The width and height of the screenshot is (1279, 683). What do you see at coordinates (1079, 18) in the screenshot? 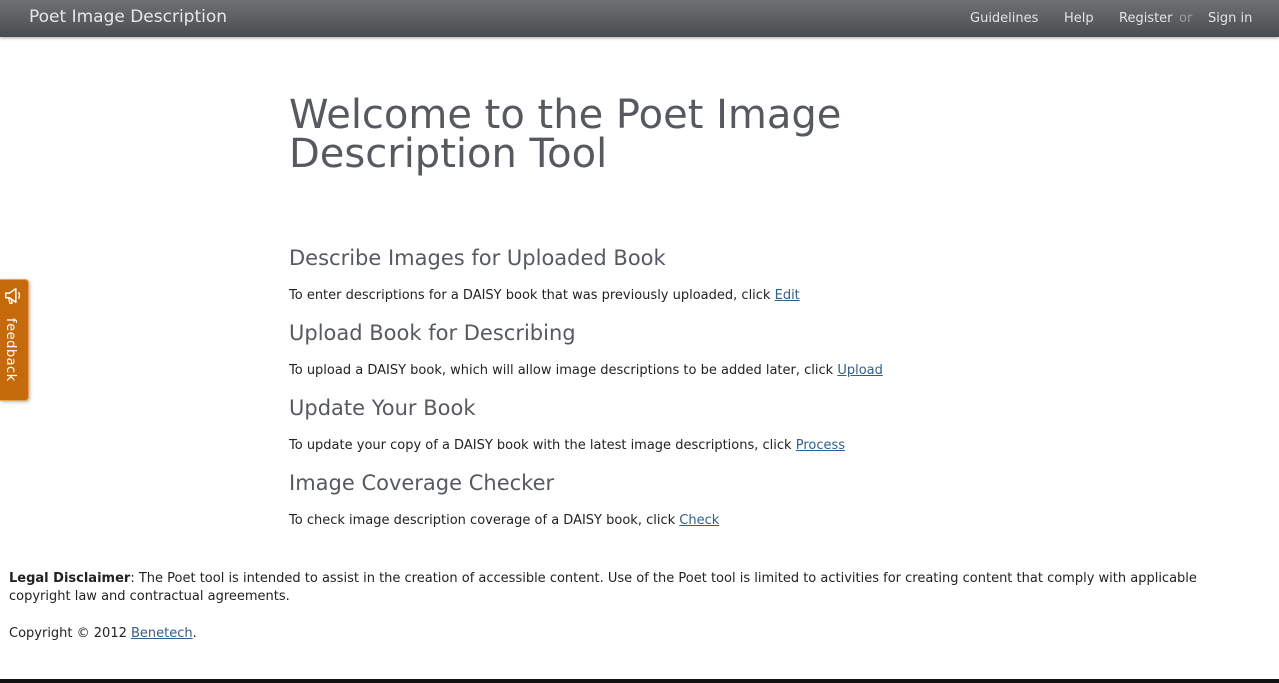
I see `help-link: Help` at bounding box center [1079, 18].